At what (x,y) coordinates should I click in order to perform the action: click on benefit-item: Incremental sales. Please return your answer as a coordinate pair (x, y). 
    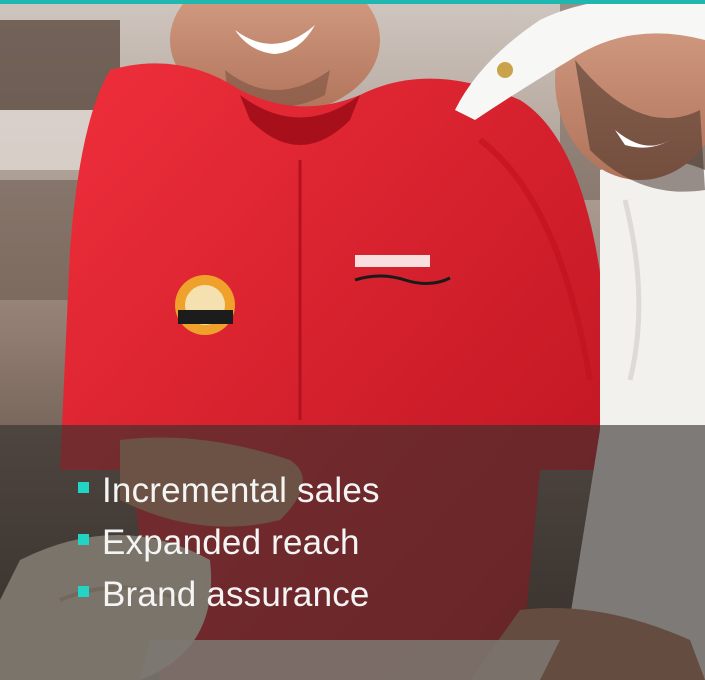
    Looking at the image, I should click on (229, 491).